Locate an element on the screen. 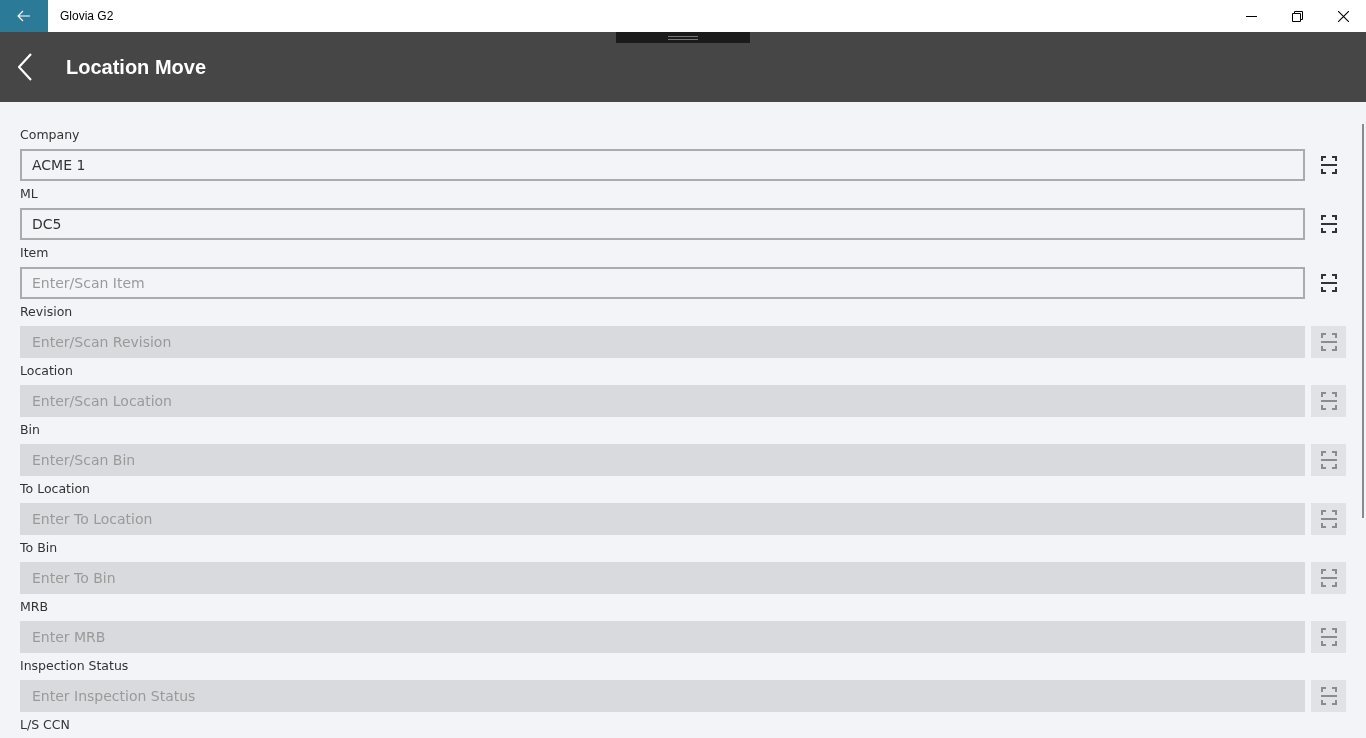 The image size is (1366, 738). field-label: Inspection Status is located at coordinates (75, 666).